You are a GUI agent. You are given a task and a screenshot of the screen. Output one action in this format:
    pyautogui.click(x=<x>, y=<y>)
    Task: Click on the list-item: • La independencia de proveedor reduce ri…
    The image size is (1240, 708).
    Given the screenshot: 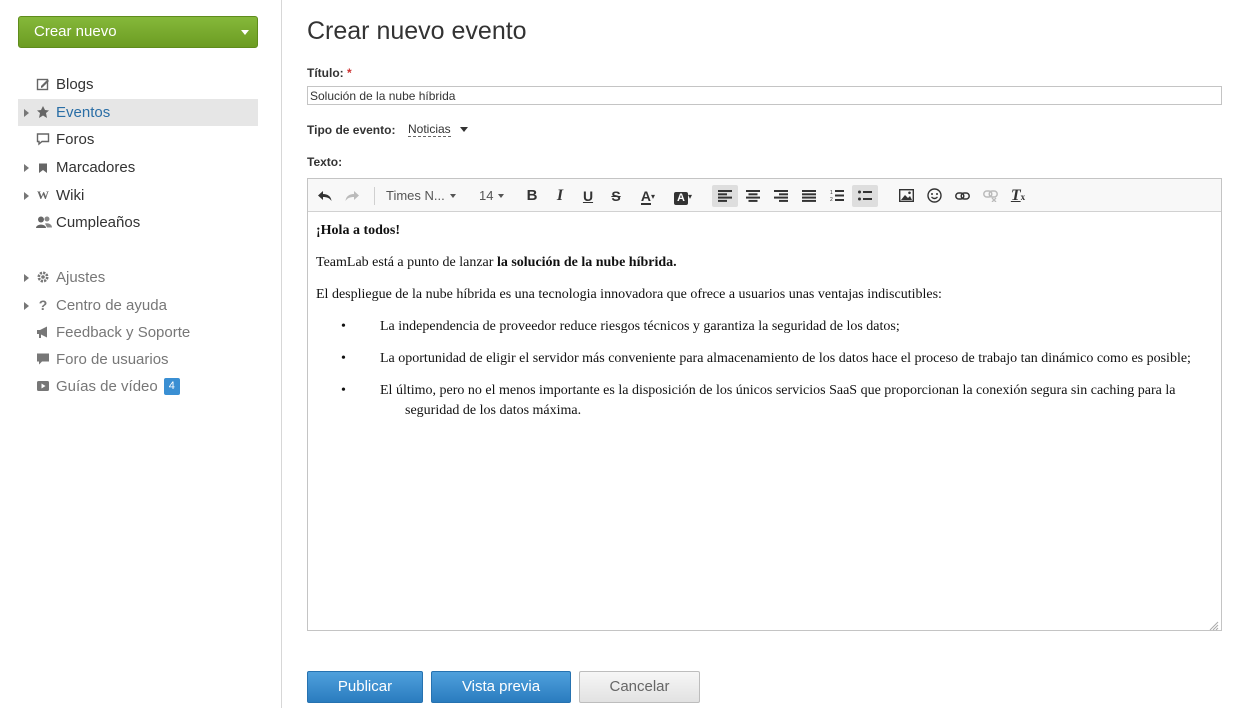 What is the action you would take?
    pyautogui.click(x=765, y=327)
    